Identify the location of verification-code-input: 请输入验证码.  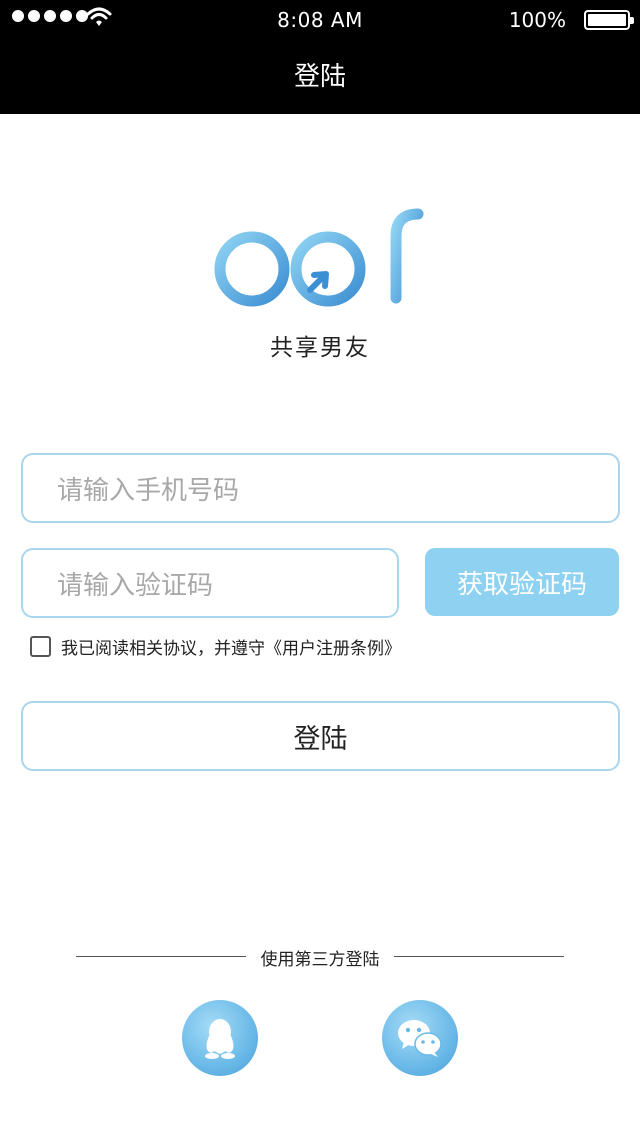
(210, 583).